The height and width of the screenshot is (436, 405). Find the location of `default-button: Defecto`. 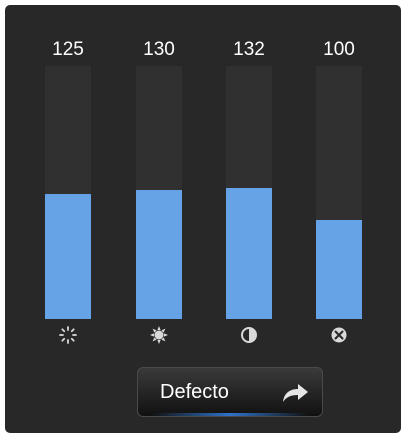

default-button: Defecto is located at coordinates (230, 392).